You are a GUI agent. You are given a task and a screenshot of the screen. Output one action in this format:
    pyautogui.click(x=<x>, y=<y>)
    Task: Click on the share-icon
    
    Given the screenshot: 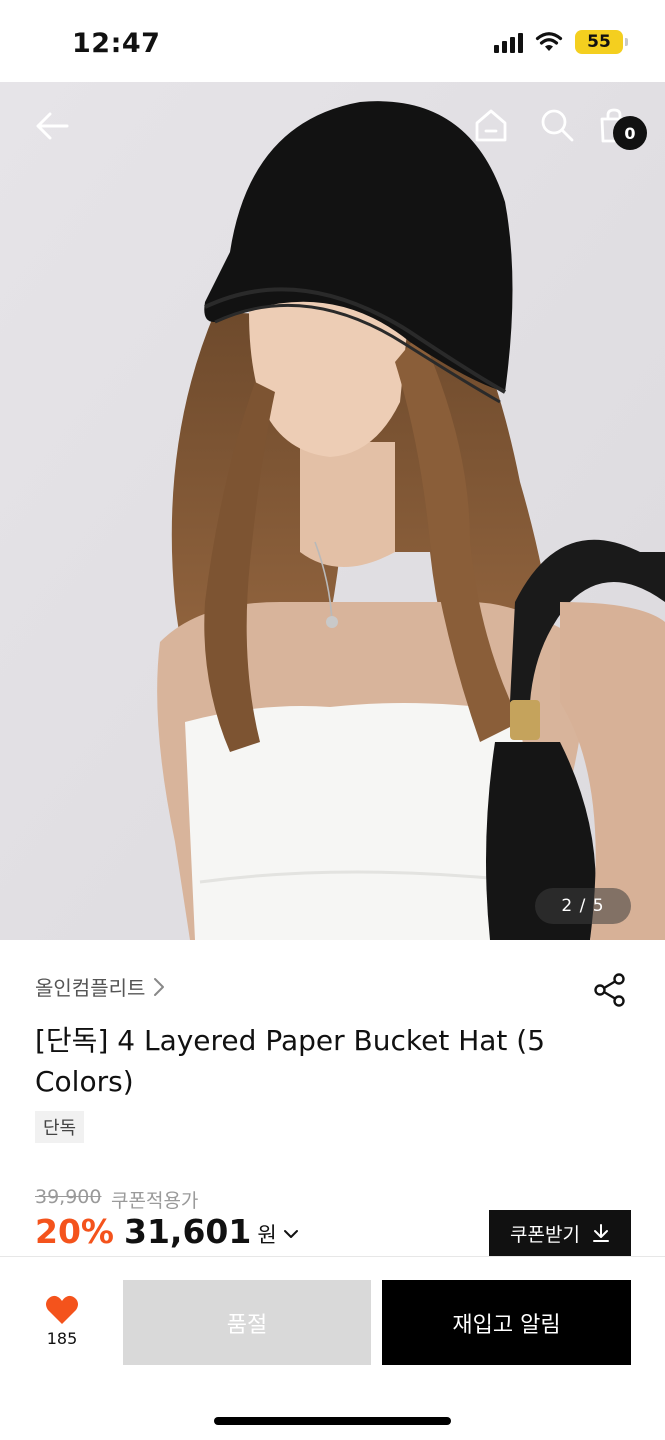 What is the action you would take?
    pyautogui.click(x=609, y=990)
    